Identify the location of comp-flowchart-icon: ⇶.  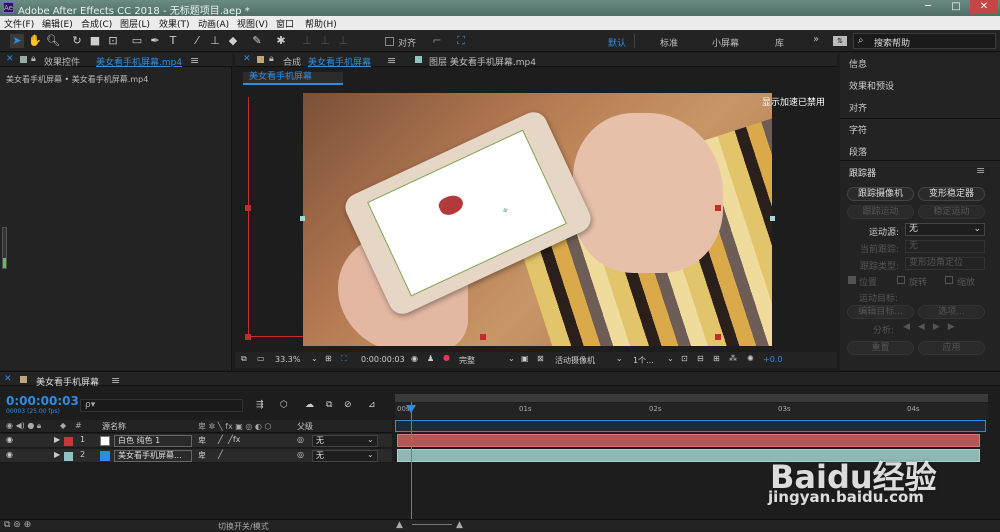
(260, 405).